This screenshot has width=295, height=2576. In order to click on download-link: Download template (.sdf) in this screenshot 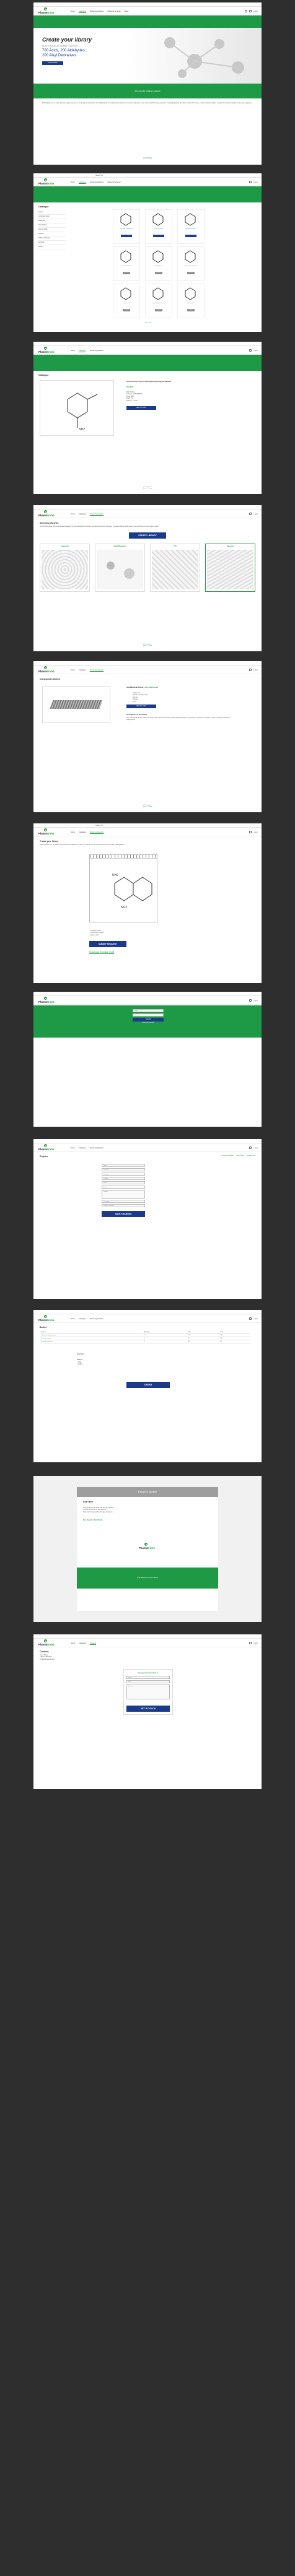, I will do `click(101, 952)`.